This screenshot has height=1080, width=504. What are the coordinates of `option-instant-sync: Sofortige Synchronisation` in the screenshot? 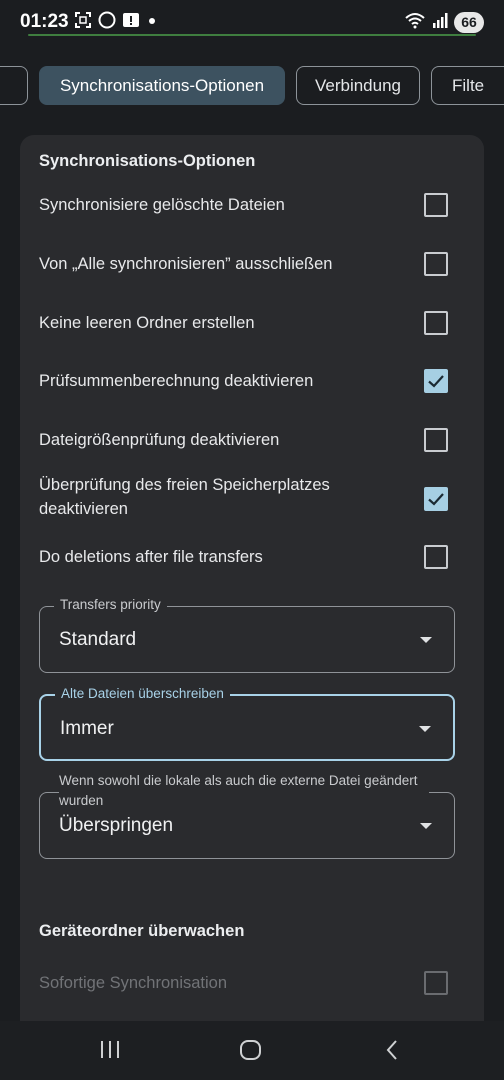 It's located at (252, 983).